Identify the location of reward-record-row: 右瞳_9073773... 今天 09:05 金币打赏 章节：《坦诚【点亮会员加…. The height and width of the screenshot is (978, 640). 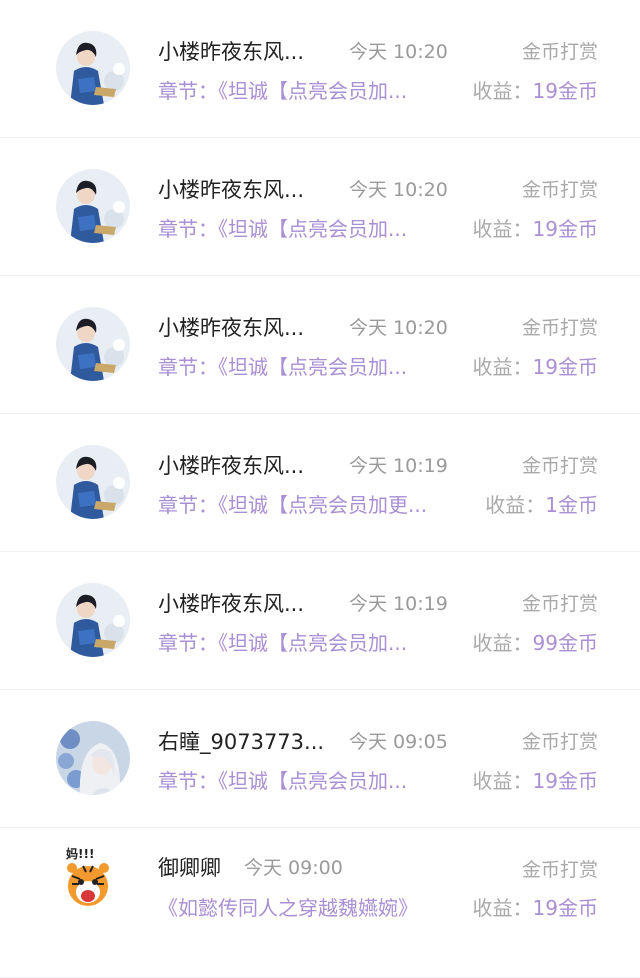
(320, 759).